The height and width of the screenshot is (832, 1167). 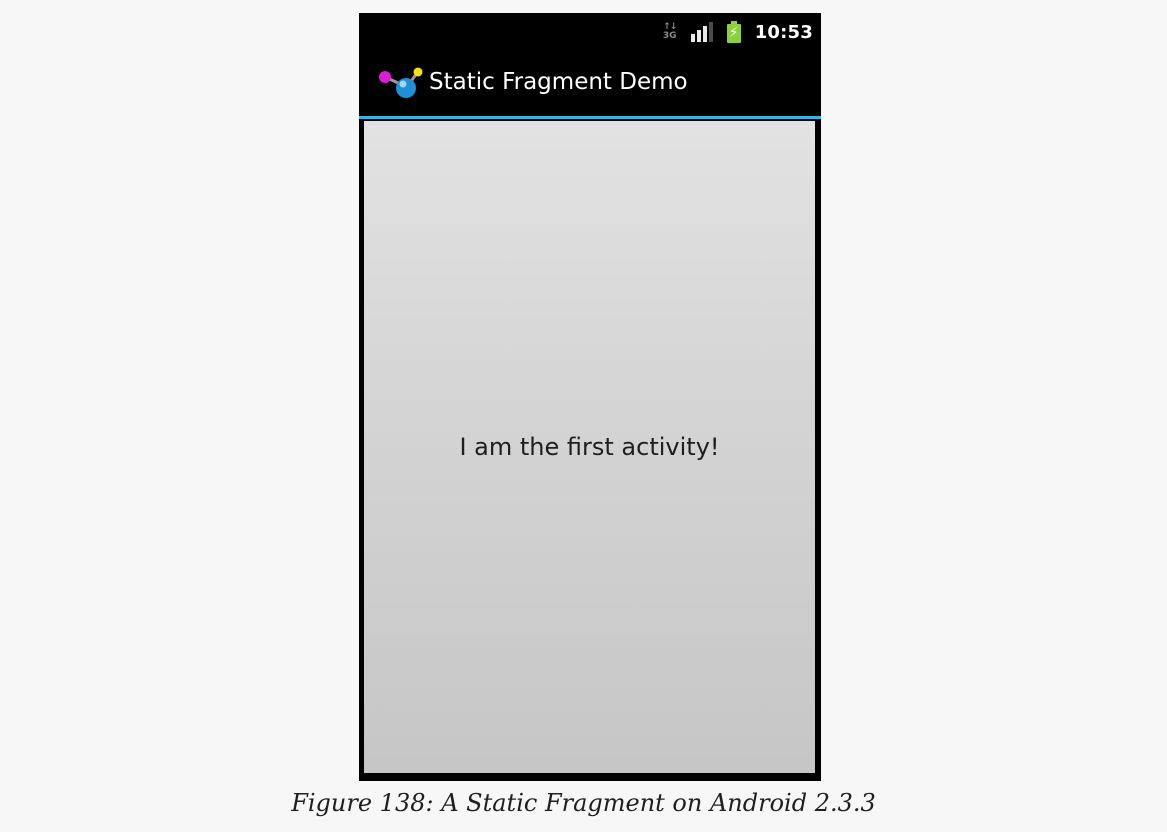 What do you see at coordinates (669, 36) in the screenshot?
I see `network-type: 3G` at bounding box center [669, 36].